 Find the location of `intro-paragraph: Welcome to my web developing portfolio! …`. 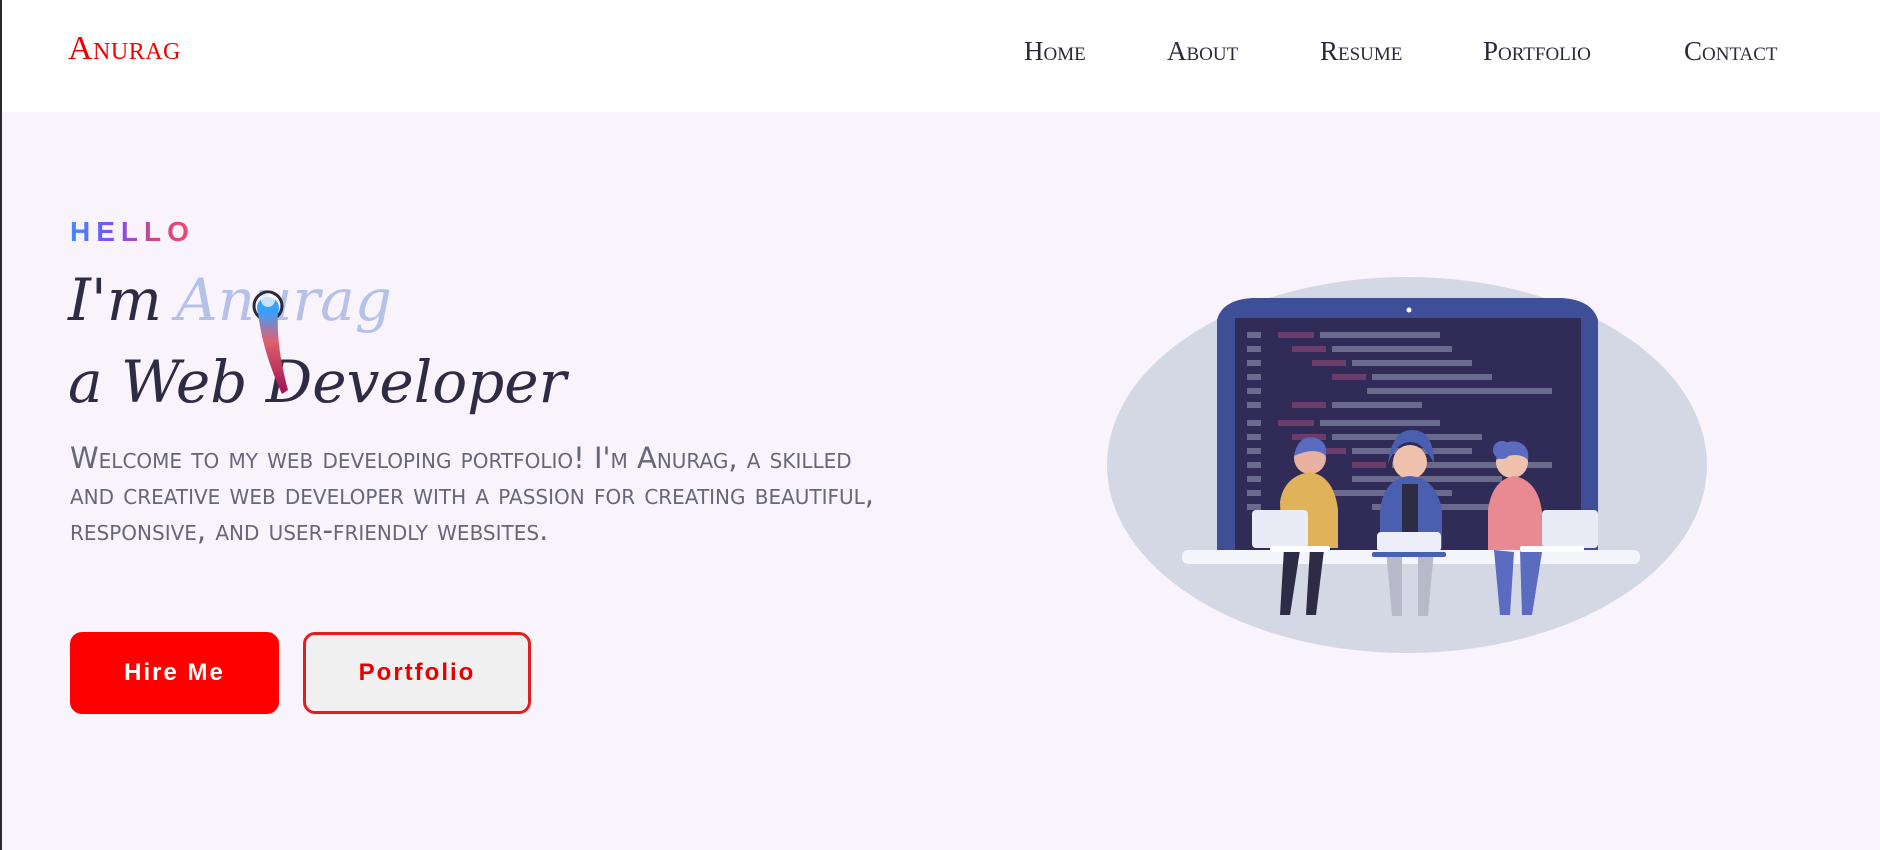

intro-paragraph: Welcome to my web developing portfolio! … is located at coordinates (472, 494).